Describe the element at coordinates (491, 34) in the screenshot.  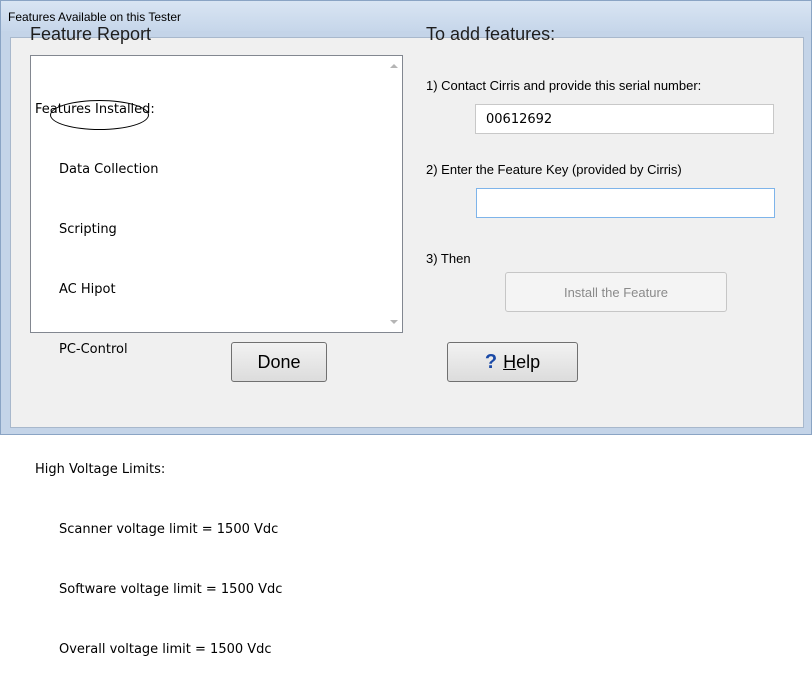
I see `add-features-heading: To add features:` at that location.